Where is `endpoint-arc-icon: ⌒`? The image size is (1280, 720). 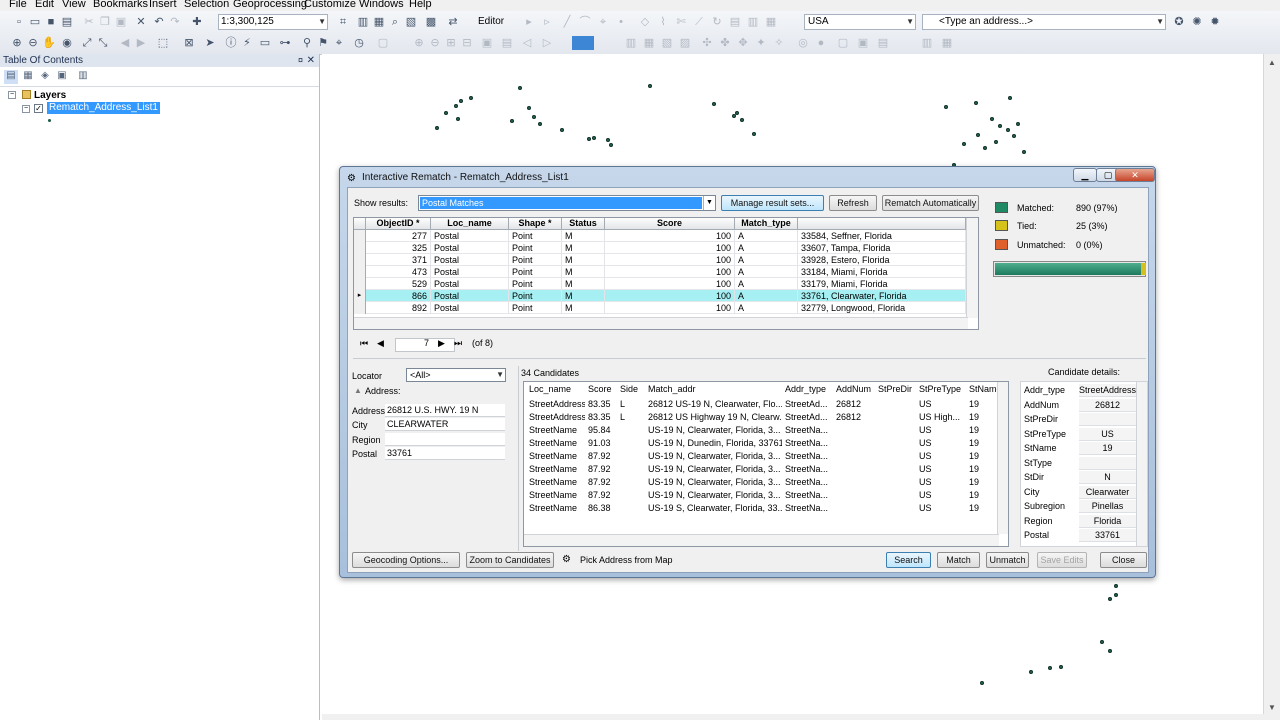 endpoint-arc-icon: ⌒ is located at coordinates (585, 22).